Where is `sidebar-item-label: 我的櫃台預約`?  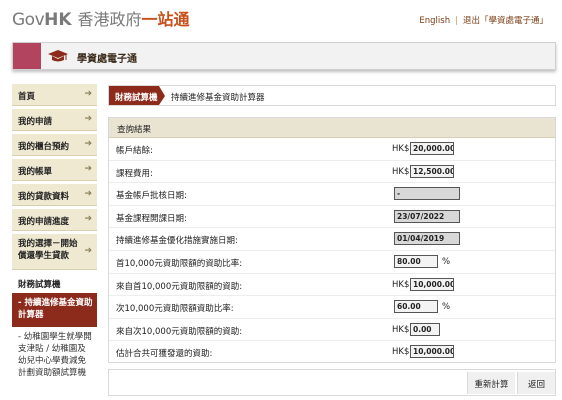 sidebar-item-label: 我的櫃台預約 is located at coordinates (44, 147).